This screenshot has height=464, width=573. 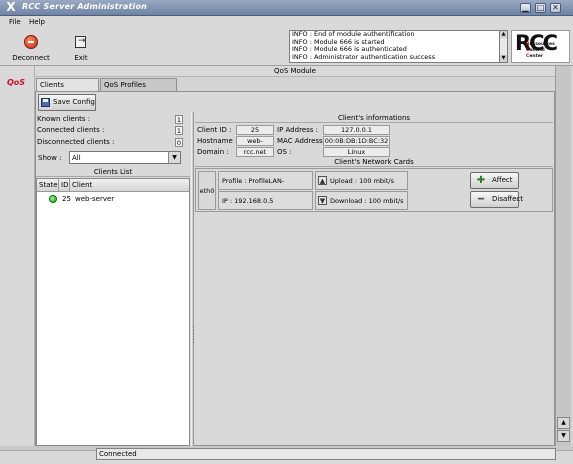 What do you see at coordinates (356, 152) in the screenshot?
I see `os-value: Linux` at bounding box center [356, 152].